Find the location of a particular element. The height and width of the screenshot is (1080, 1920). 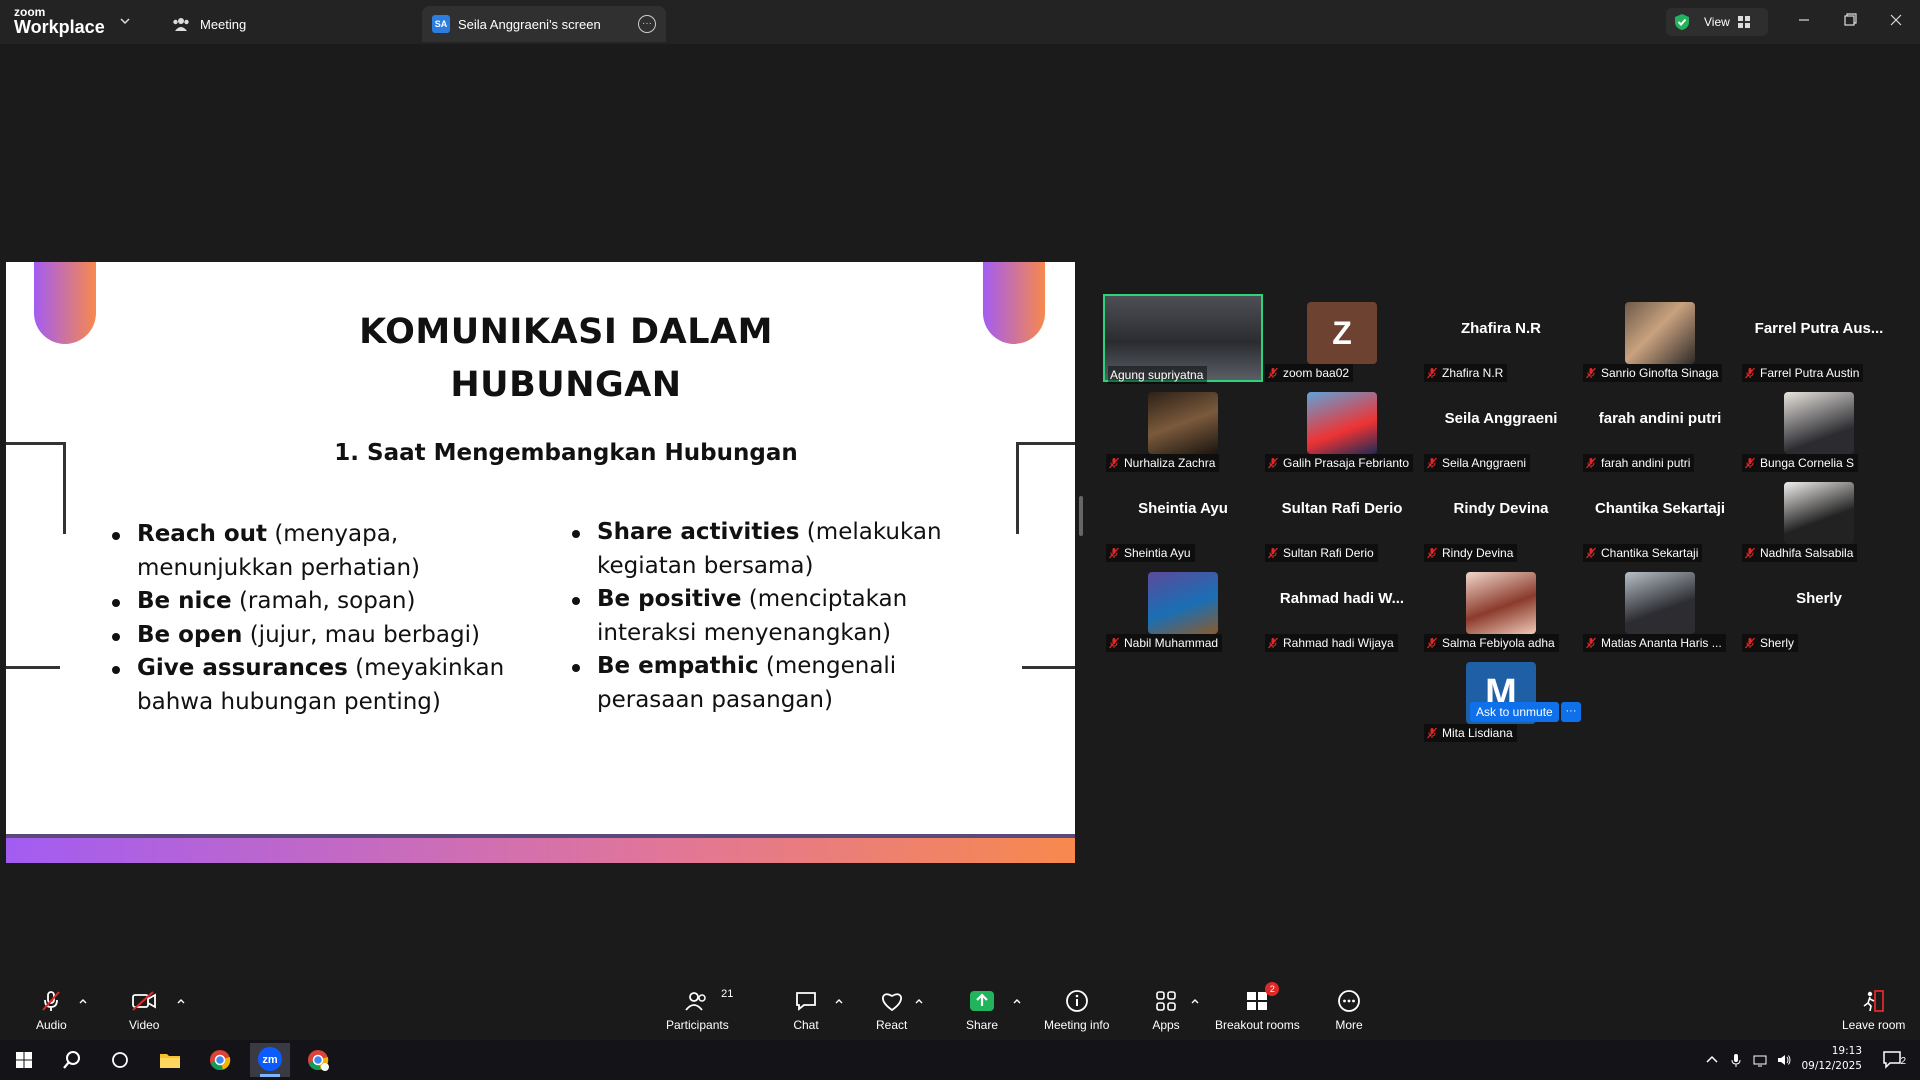

react-options-chevron-icon is located at coordinates (919, 1001).